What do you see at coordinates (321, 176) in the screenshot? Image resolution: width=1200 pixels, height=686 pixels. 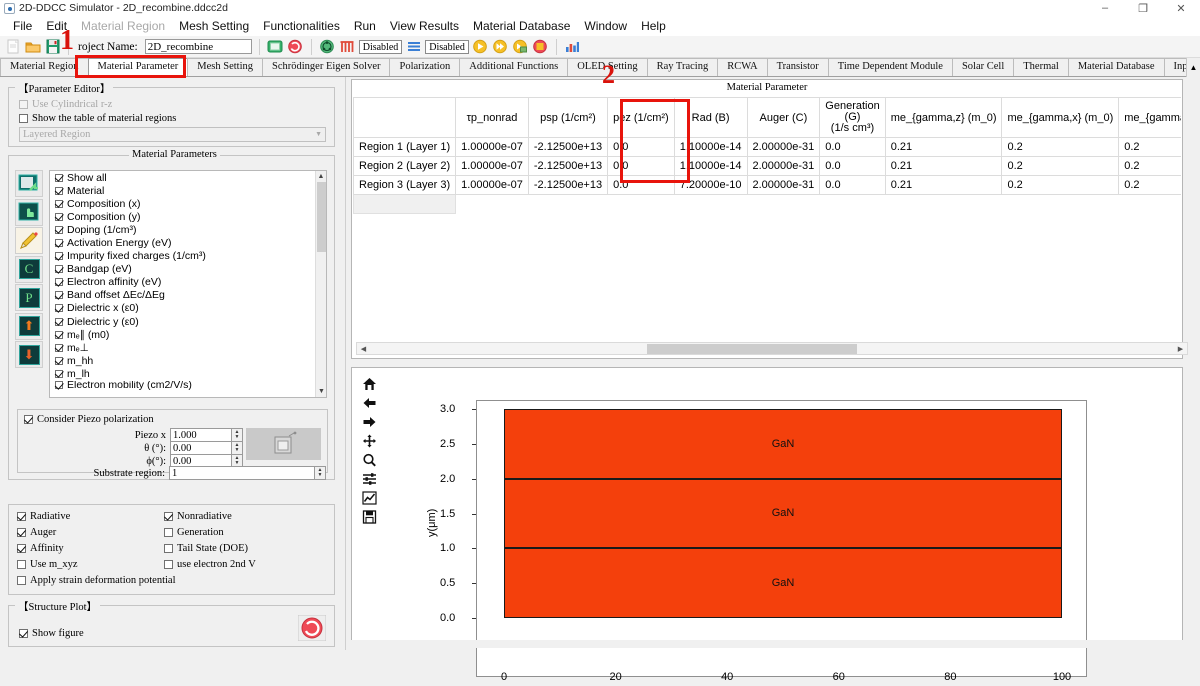 I see `scroll-up-icon: ▲` at bounding box center [321, 176].